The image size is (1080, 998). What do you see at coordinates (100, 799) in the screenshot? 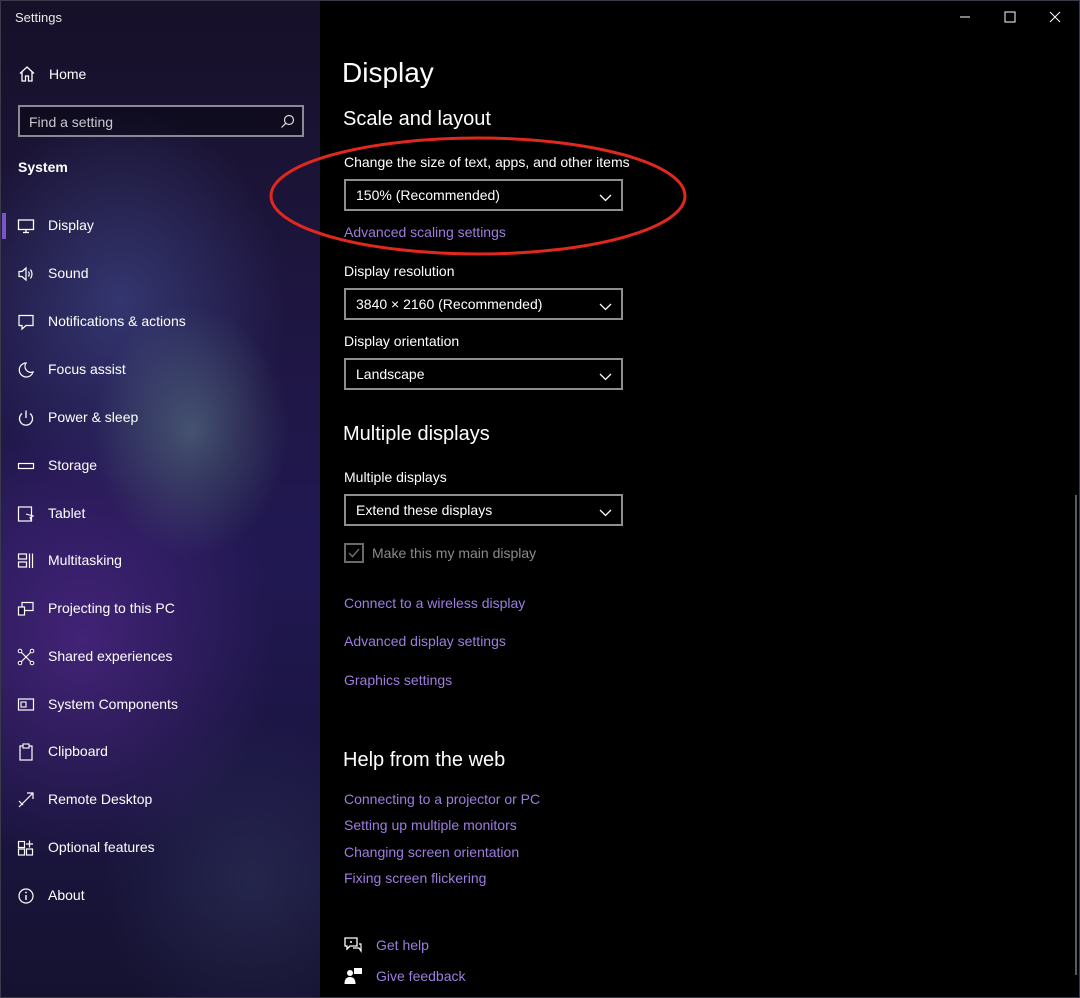
I see `sidebar-item-label: Remote Desktop` at bounding box center [100, 799].